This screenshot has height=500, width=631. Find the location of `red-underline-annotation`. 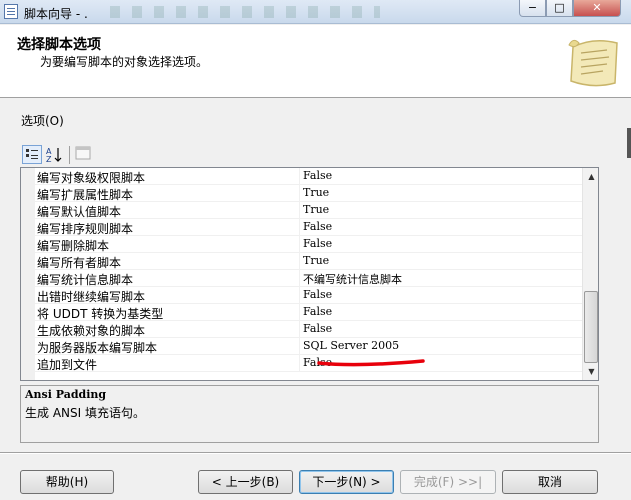

red-underline-annotation is located at coordinates (371, 363).